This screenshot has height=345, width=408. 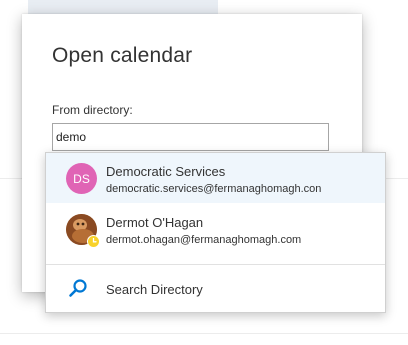 I want to click on background-tab-strip, so click(x=123, y=7).